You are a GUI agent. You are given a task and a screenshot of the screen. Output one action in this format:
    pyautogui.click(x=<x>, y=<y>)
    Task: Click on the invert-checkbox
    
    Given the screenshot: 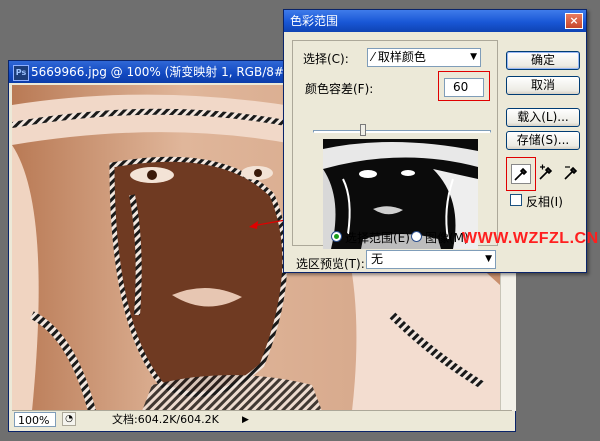 What is the action you would take?
    pyautogui.click(x=516, y=200)
    